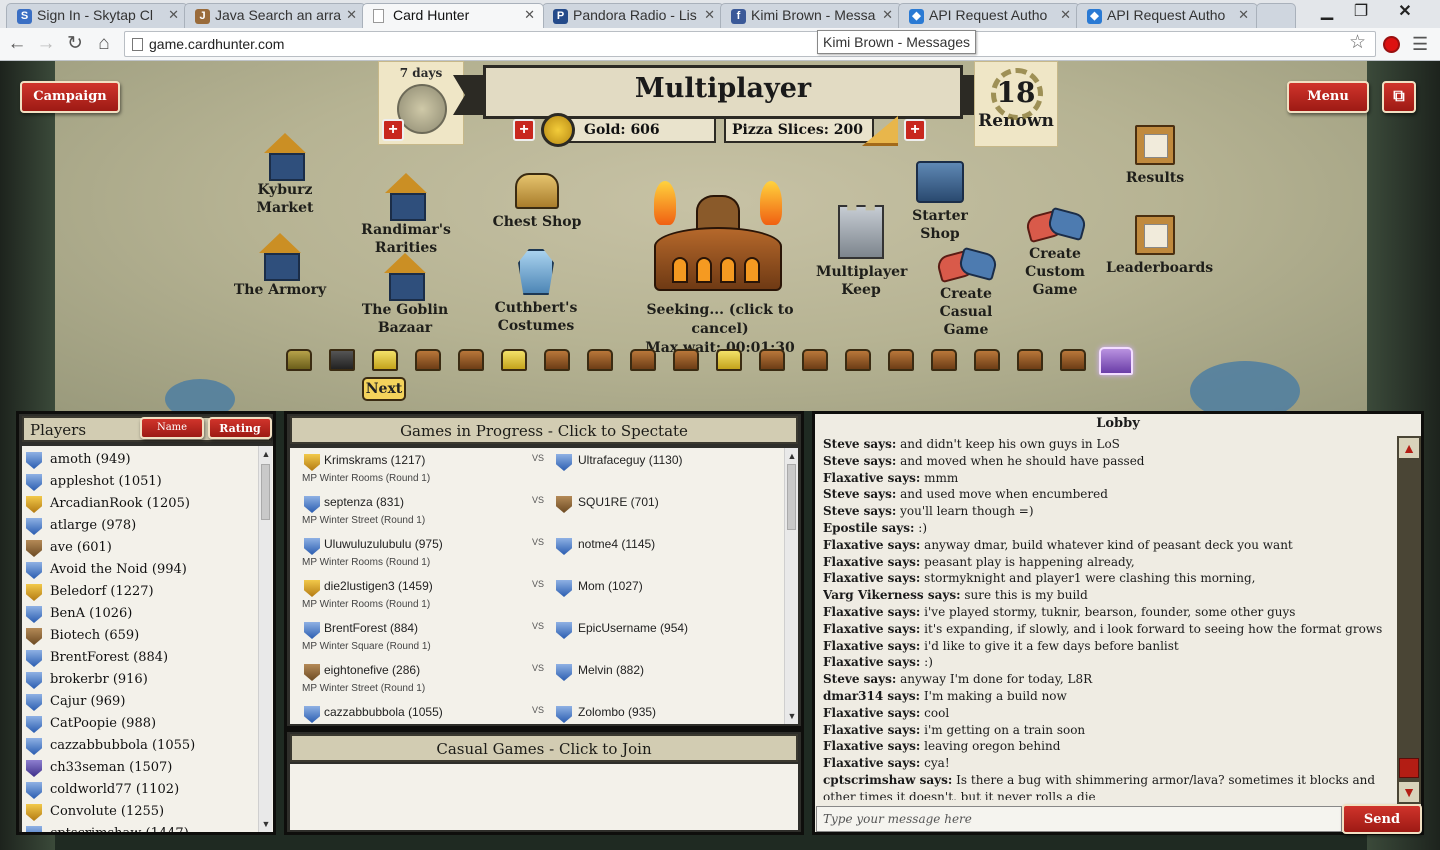  What do you see at coordinates (385, 360) in the screenshot?
I see `reward-chest-next` at bounding box center [385, 360].